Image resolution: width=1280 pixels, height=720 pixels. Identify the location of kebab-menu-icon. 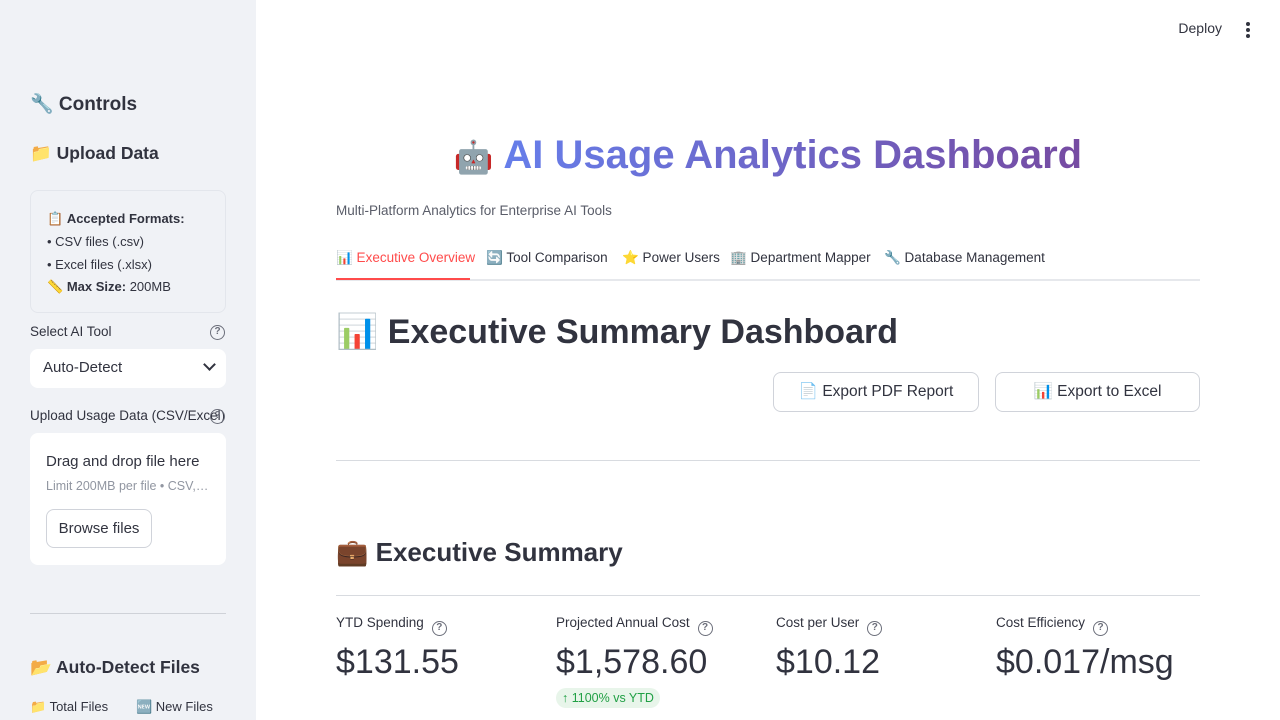
(1248, 30).